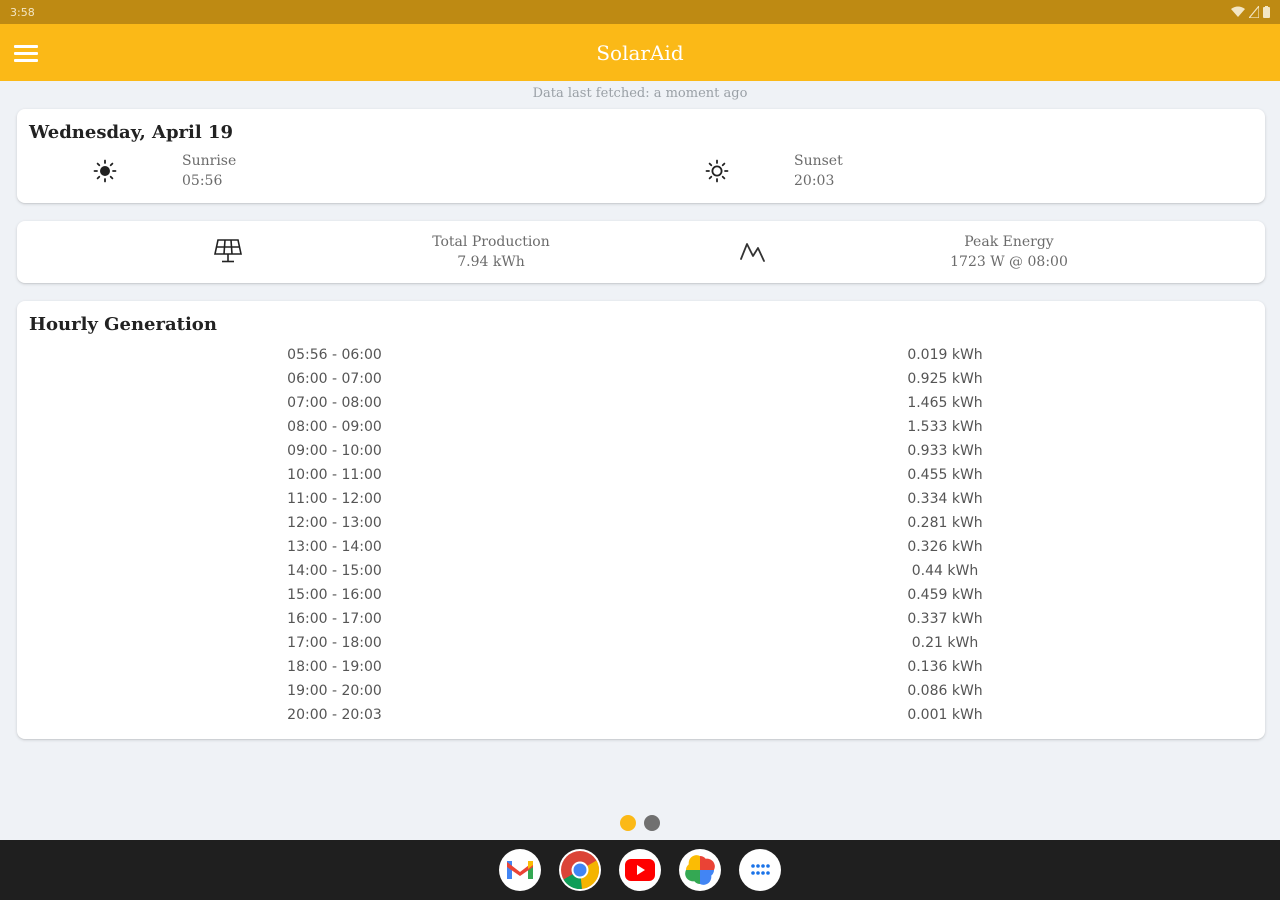 The image size is (1280, 900). Describe the element at coordinates (1266, 12) in the screenshot. I see `battery-icon` at that location.